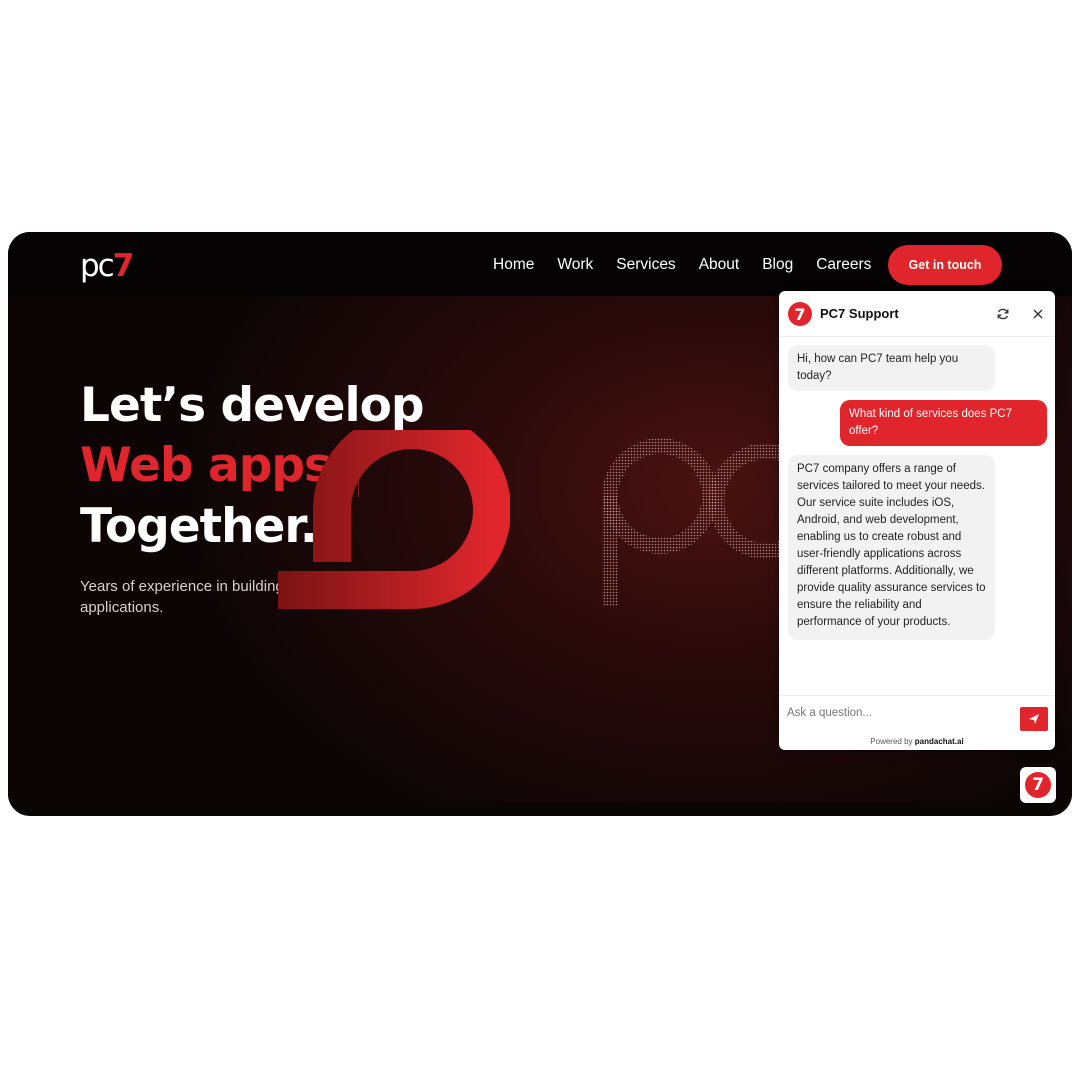  I want to click on headline-line-1: Let’s develop, so click(252, 405).